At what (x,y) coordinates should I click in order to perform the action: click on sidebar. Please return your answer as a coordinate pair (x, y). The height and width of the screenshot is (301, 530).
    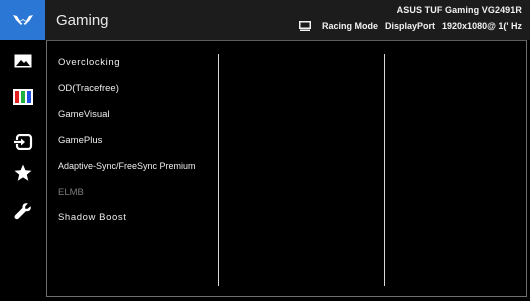
    Looking at the image, I should click on (22, 150).